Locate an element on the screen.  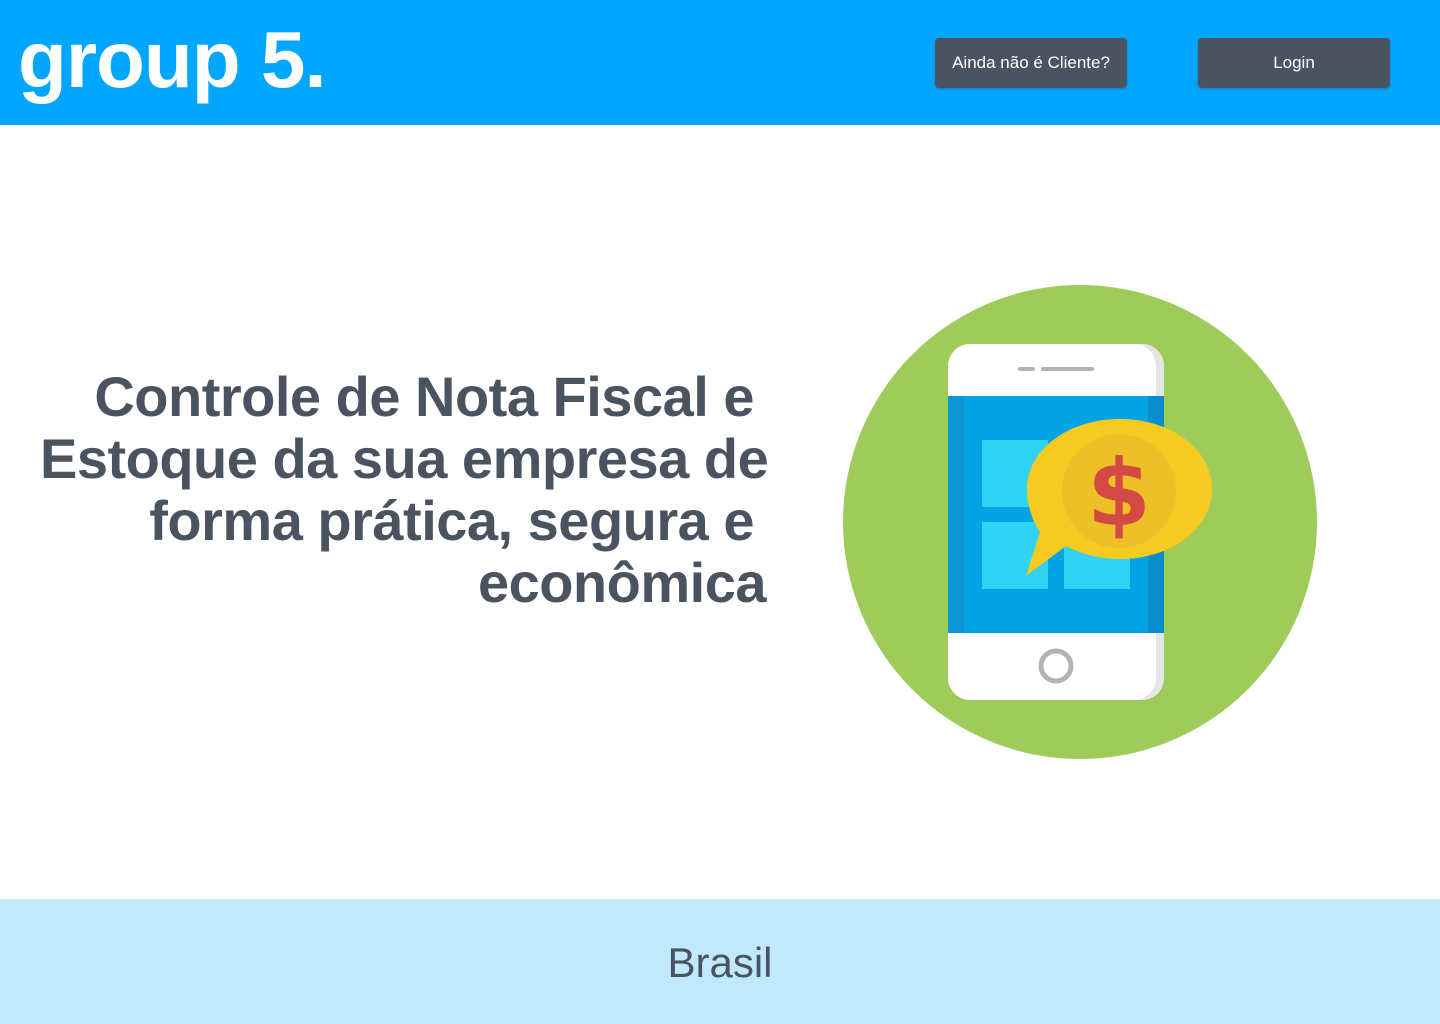
footer: Brasil is located at coordinates (720, 961).